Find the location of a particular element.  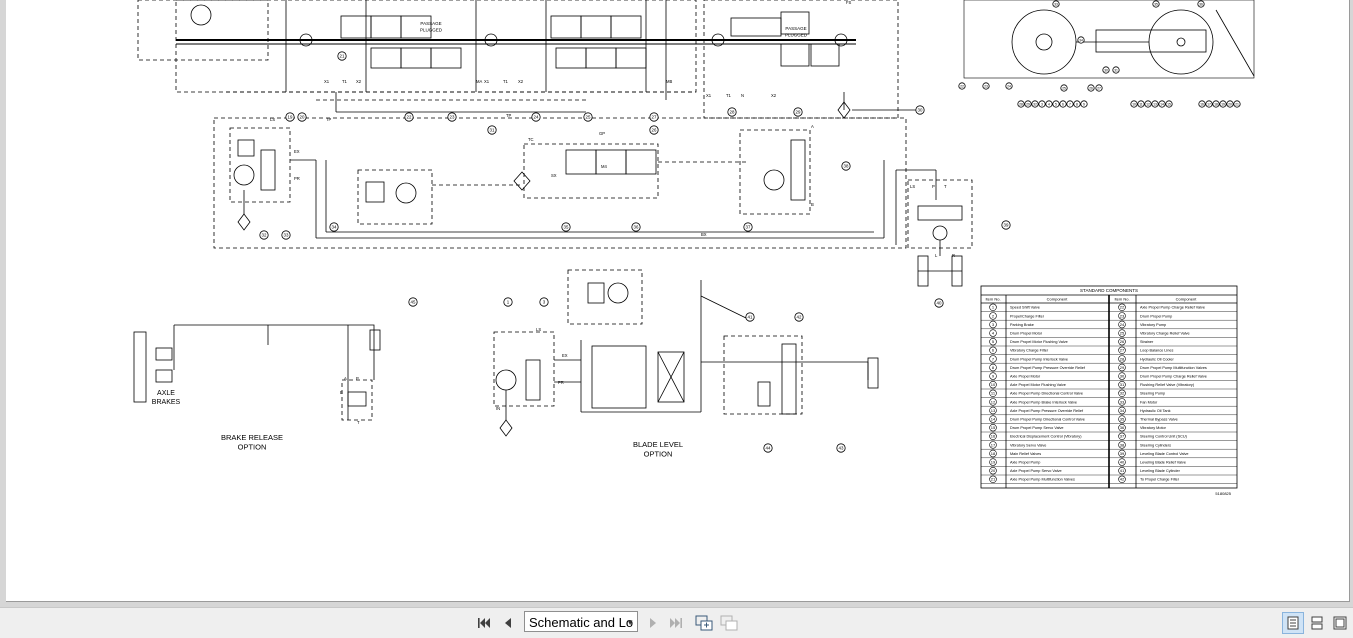

item-number: 25 is located at coordinates (1122, 333).